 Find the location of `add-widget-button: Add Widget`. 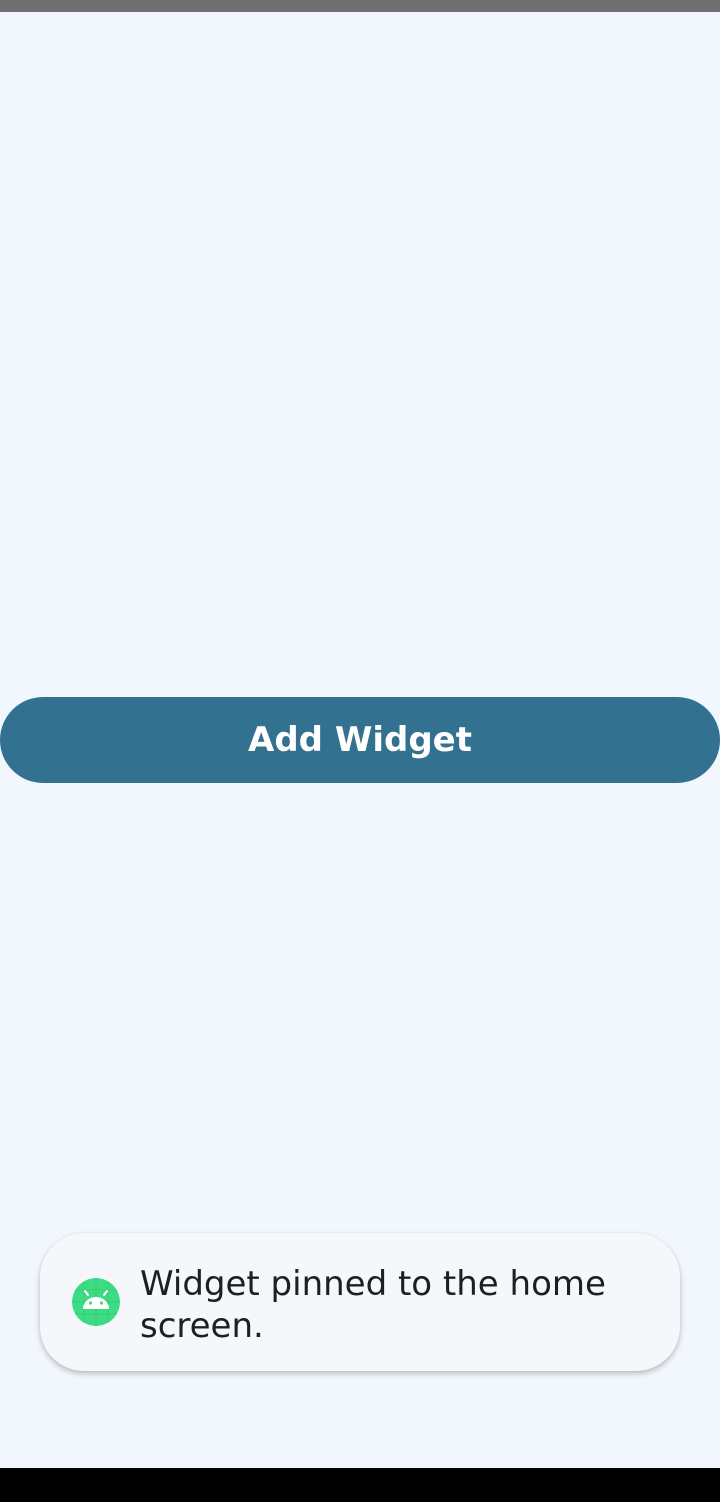

add-widget-button: Add Widget is located at coordinates (360, 740).